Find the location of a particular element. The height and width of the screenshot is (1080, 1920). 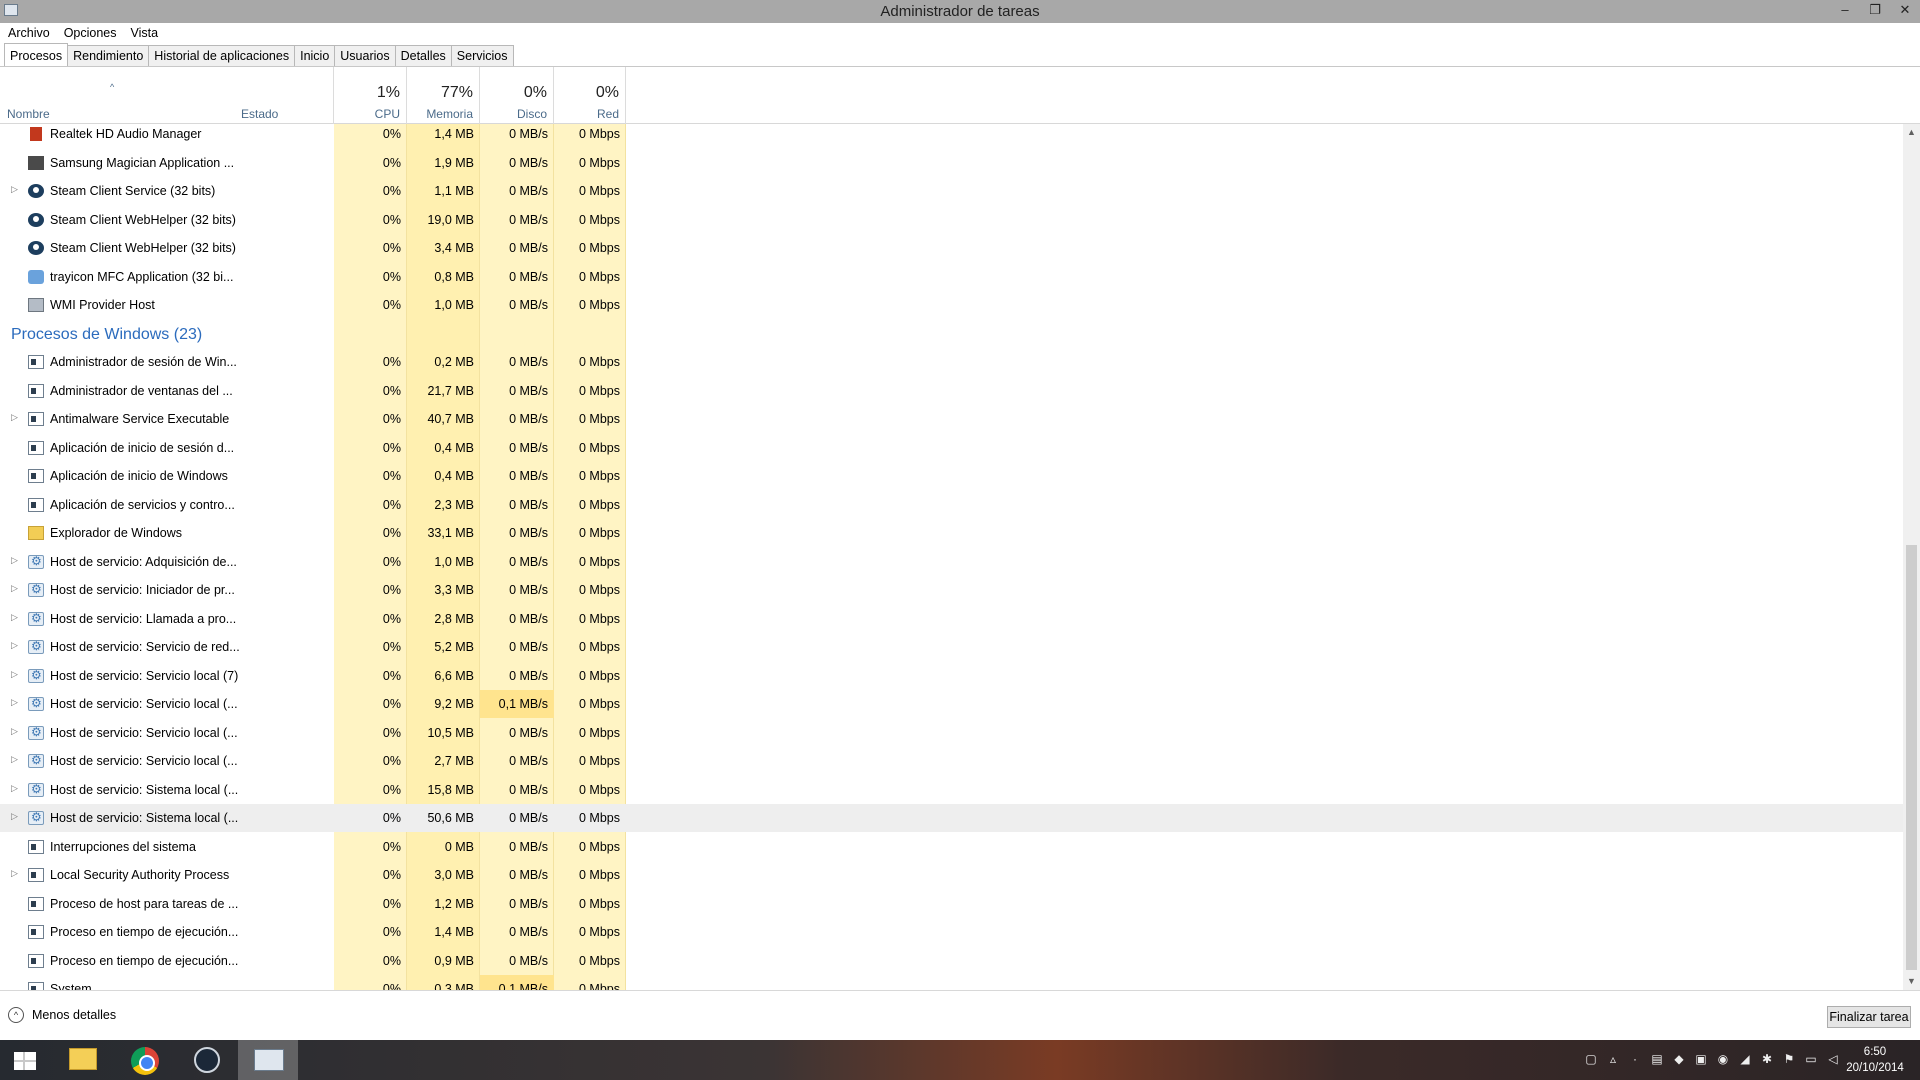

scroll-thumb is located at coordinates (1911, 757).